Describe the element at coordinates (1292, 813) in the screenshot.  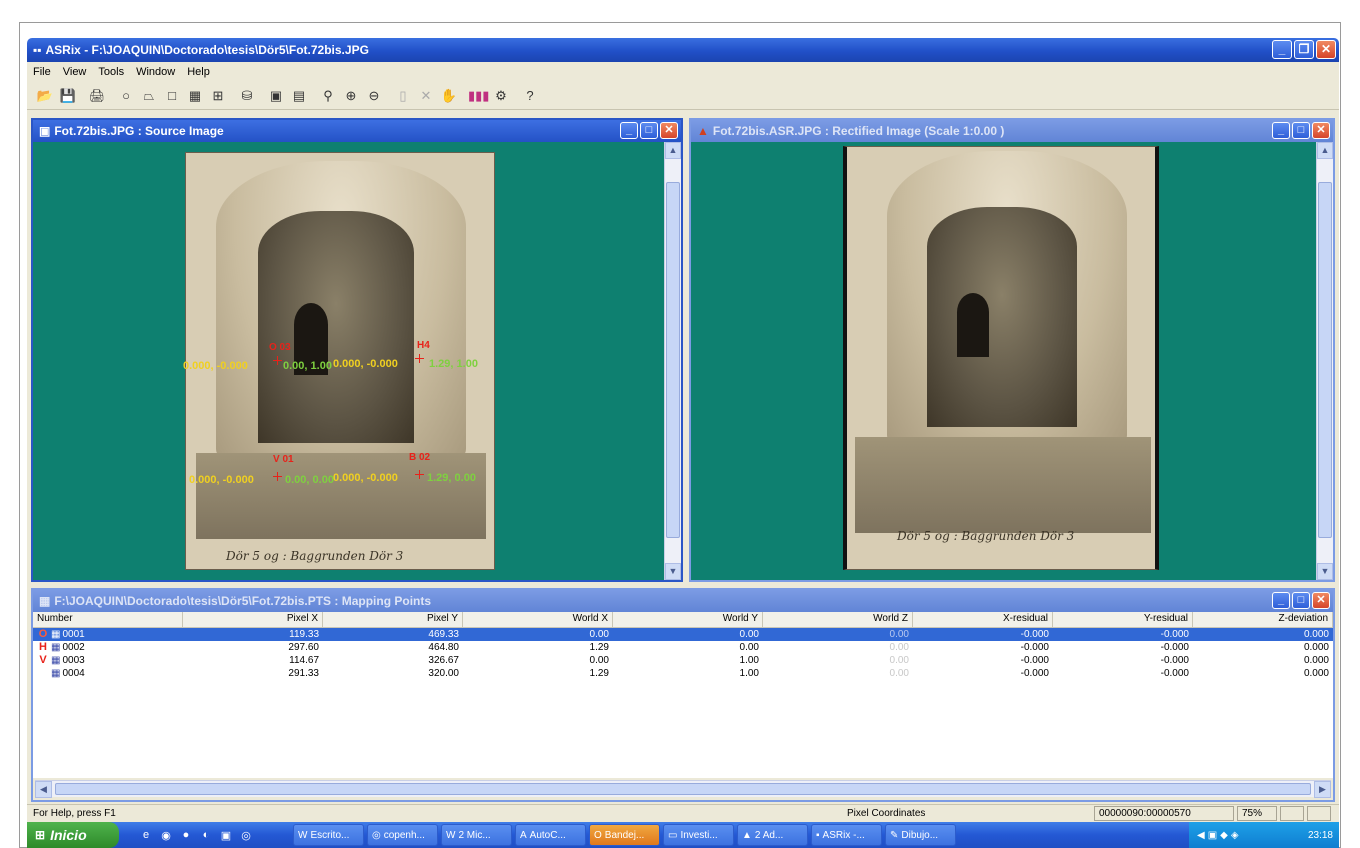
I see `status-pane` at that location.